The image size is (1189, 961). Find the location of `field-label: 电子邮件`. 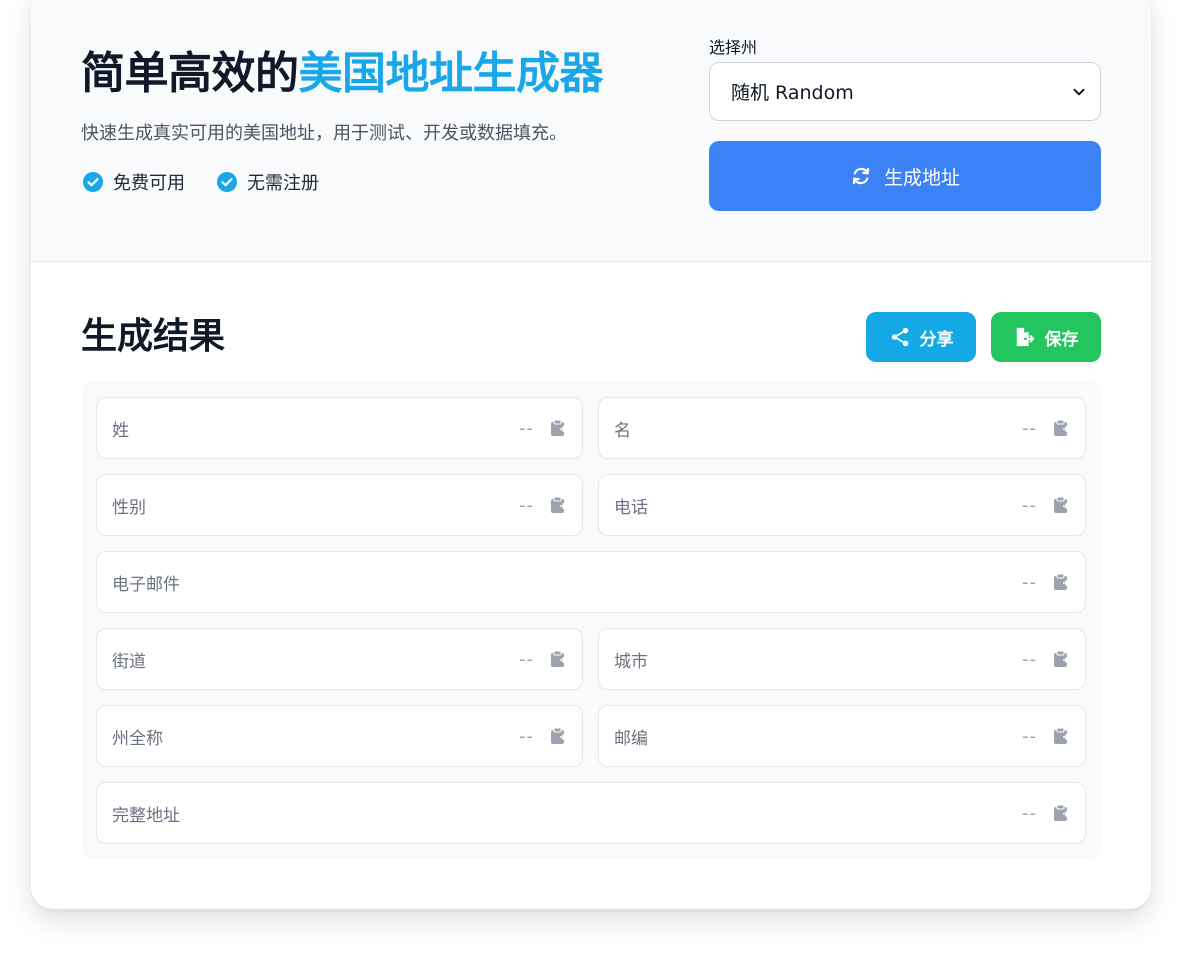

field-label: 电子邮件 is located at coordinates (146, 584).